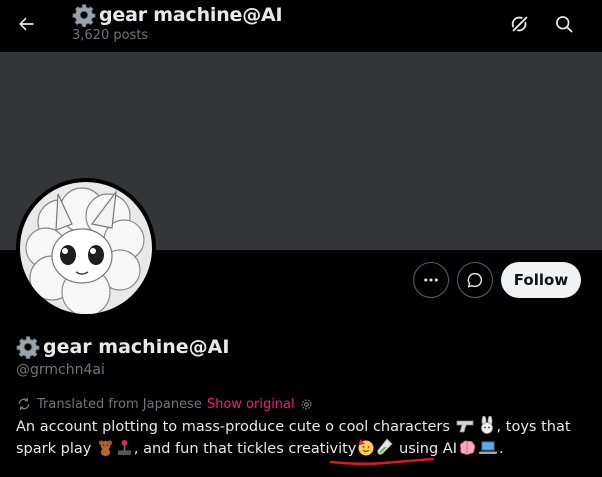 This screenshot has width=602, height=477. Describe the element at coordinates (467, 447) in the screenshot. I see `brain-icon` at that location.